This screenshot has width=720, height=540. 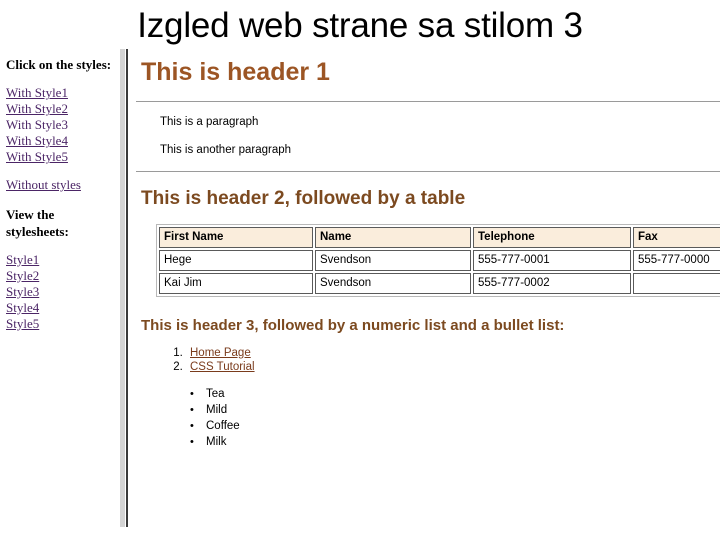 What do you see at coordinates (303, 198) in the screenshot?
I see `content-header-2: This is header 2, followed by a table` at bounding box center [303, 198].